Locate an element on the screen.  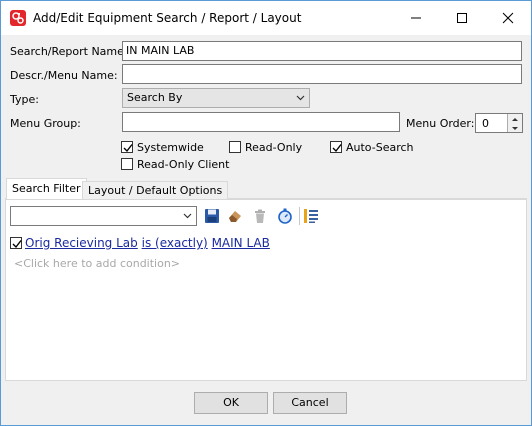
condition-operator-link: is (exactly) is located at coordinates (175, 243).